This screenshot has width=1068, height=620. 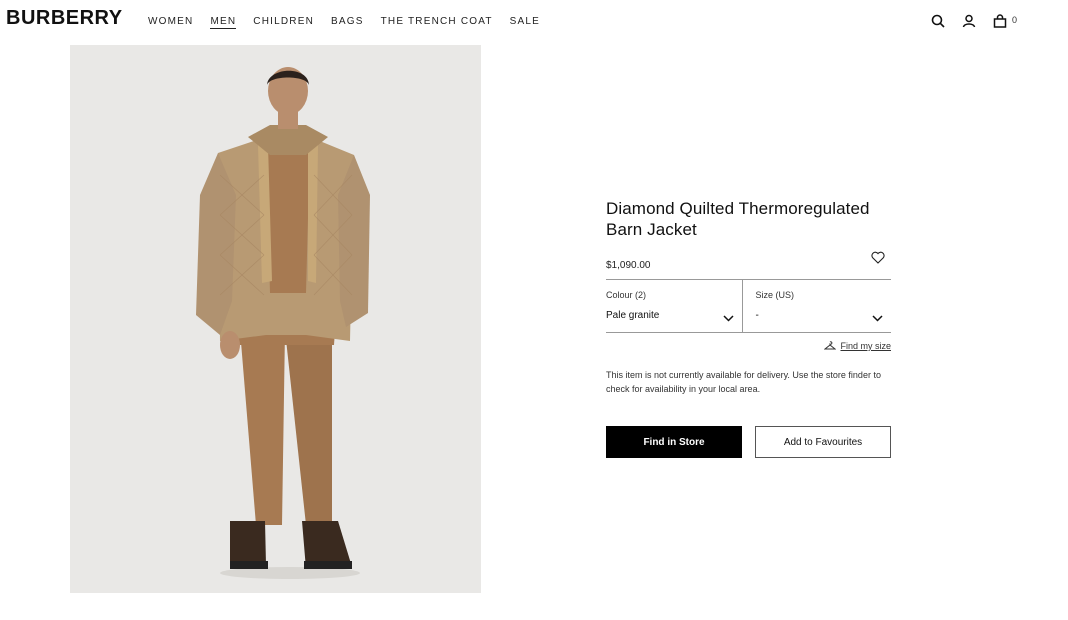 What do you see at coordinates (830, 346) in the screenshot?
I see `hanger-icon` at bounding box center [830, 346].